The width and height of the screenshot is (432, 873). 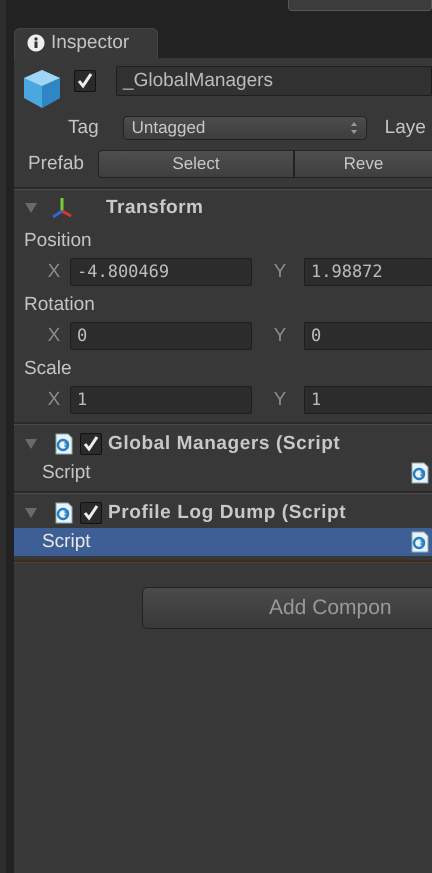 I want to click on prefab-button: Select, so click(x=196, y=164).